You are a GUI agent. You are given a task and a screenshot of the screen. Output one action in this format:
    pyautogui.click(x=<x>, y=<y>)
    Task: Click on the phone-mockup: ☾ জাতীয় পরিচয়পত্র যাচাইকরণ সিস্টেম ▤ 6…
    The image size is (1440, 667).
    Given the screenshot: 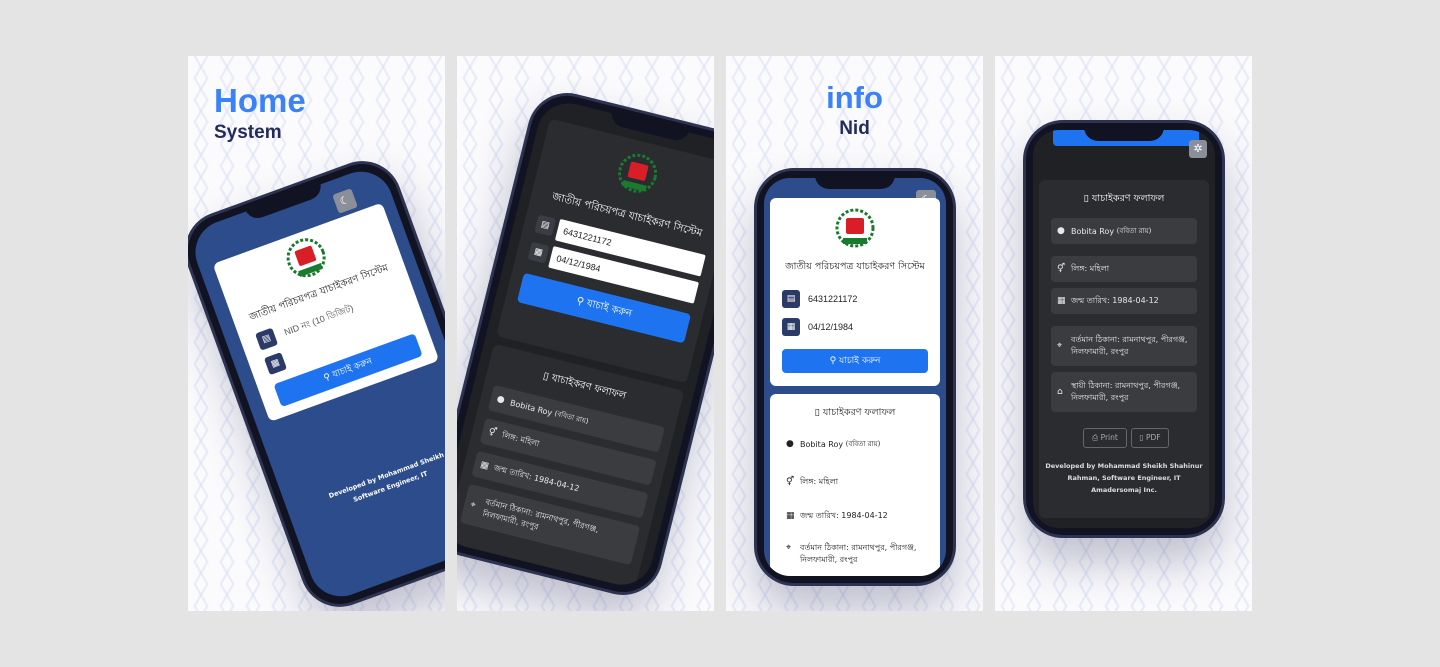 What is the action you would take?
    pyautogui.click(x=855, y=377)
    